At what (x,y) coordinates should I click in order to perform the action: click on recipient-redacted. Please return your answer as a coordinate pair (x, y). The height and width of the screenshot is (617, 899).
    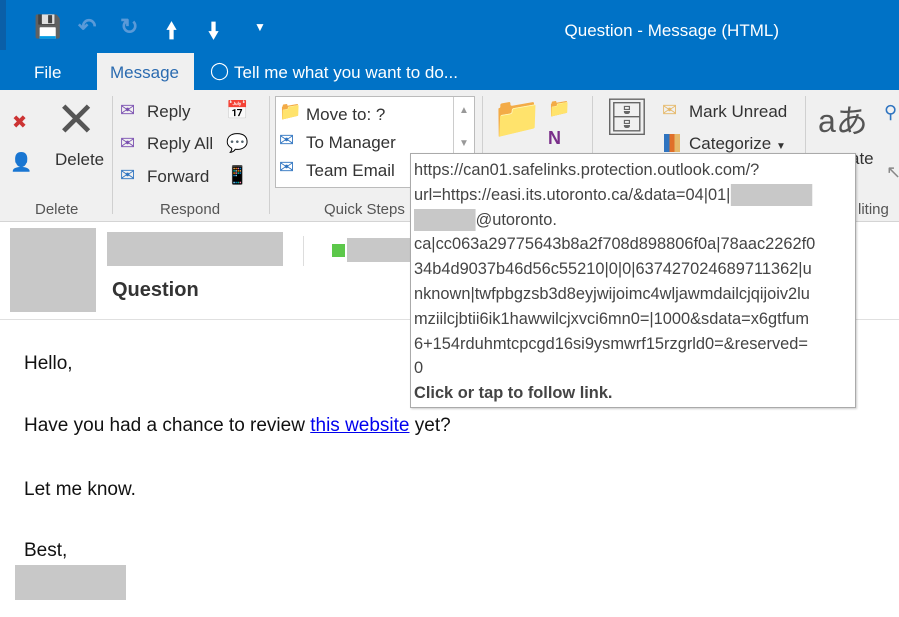
    Looking at the image, I should click on (379, 250).